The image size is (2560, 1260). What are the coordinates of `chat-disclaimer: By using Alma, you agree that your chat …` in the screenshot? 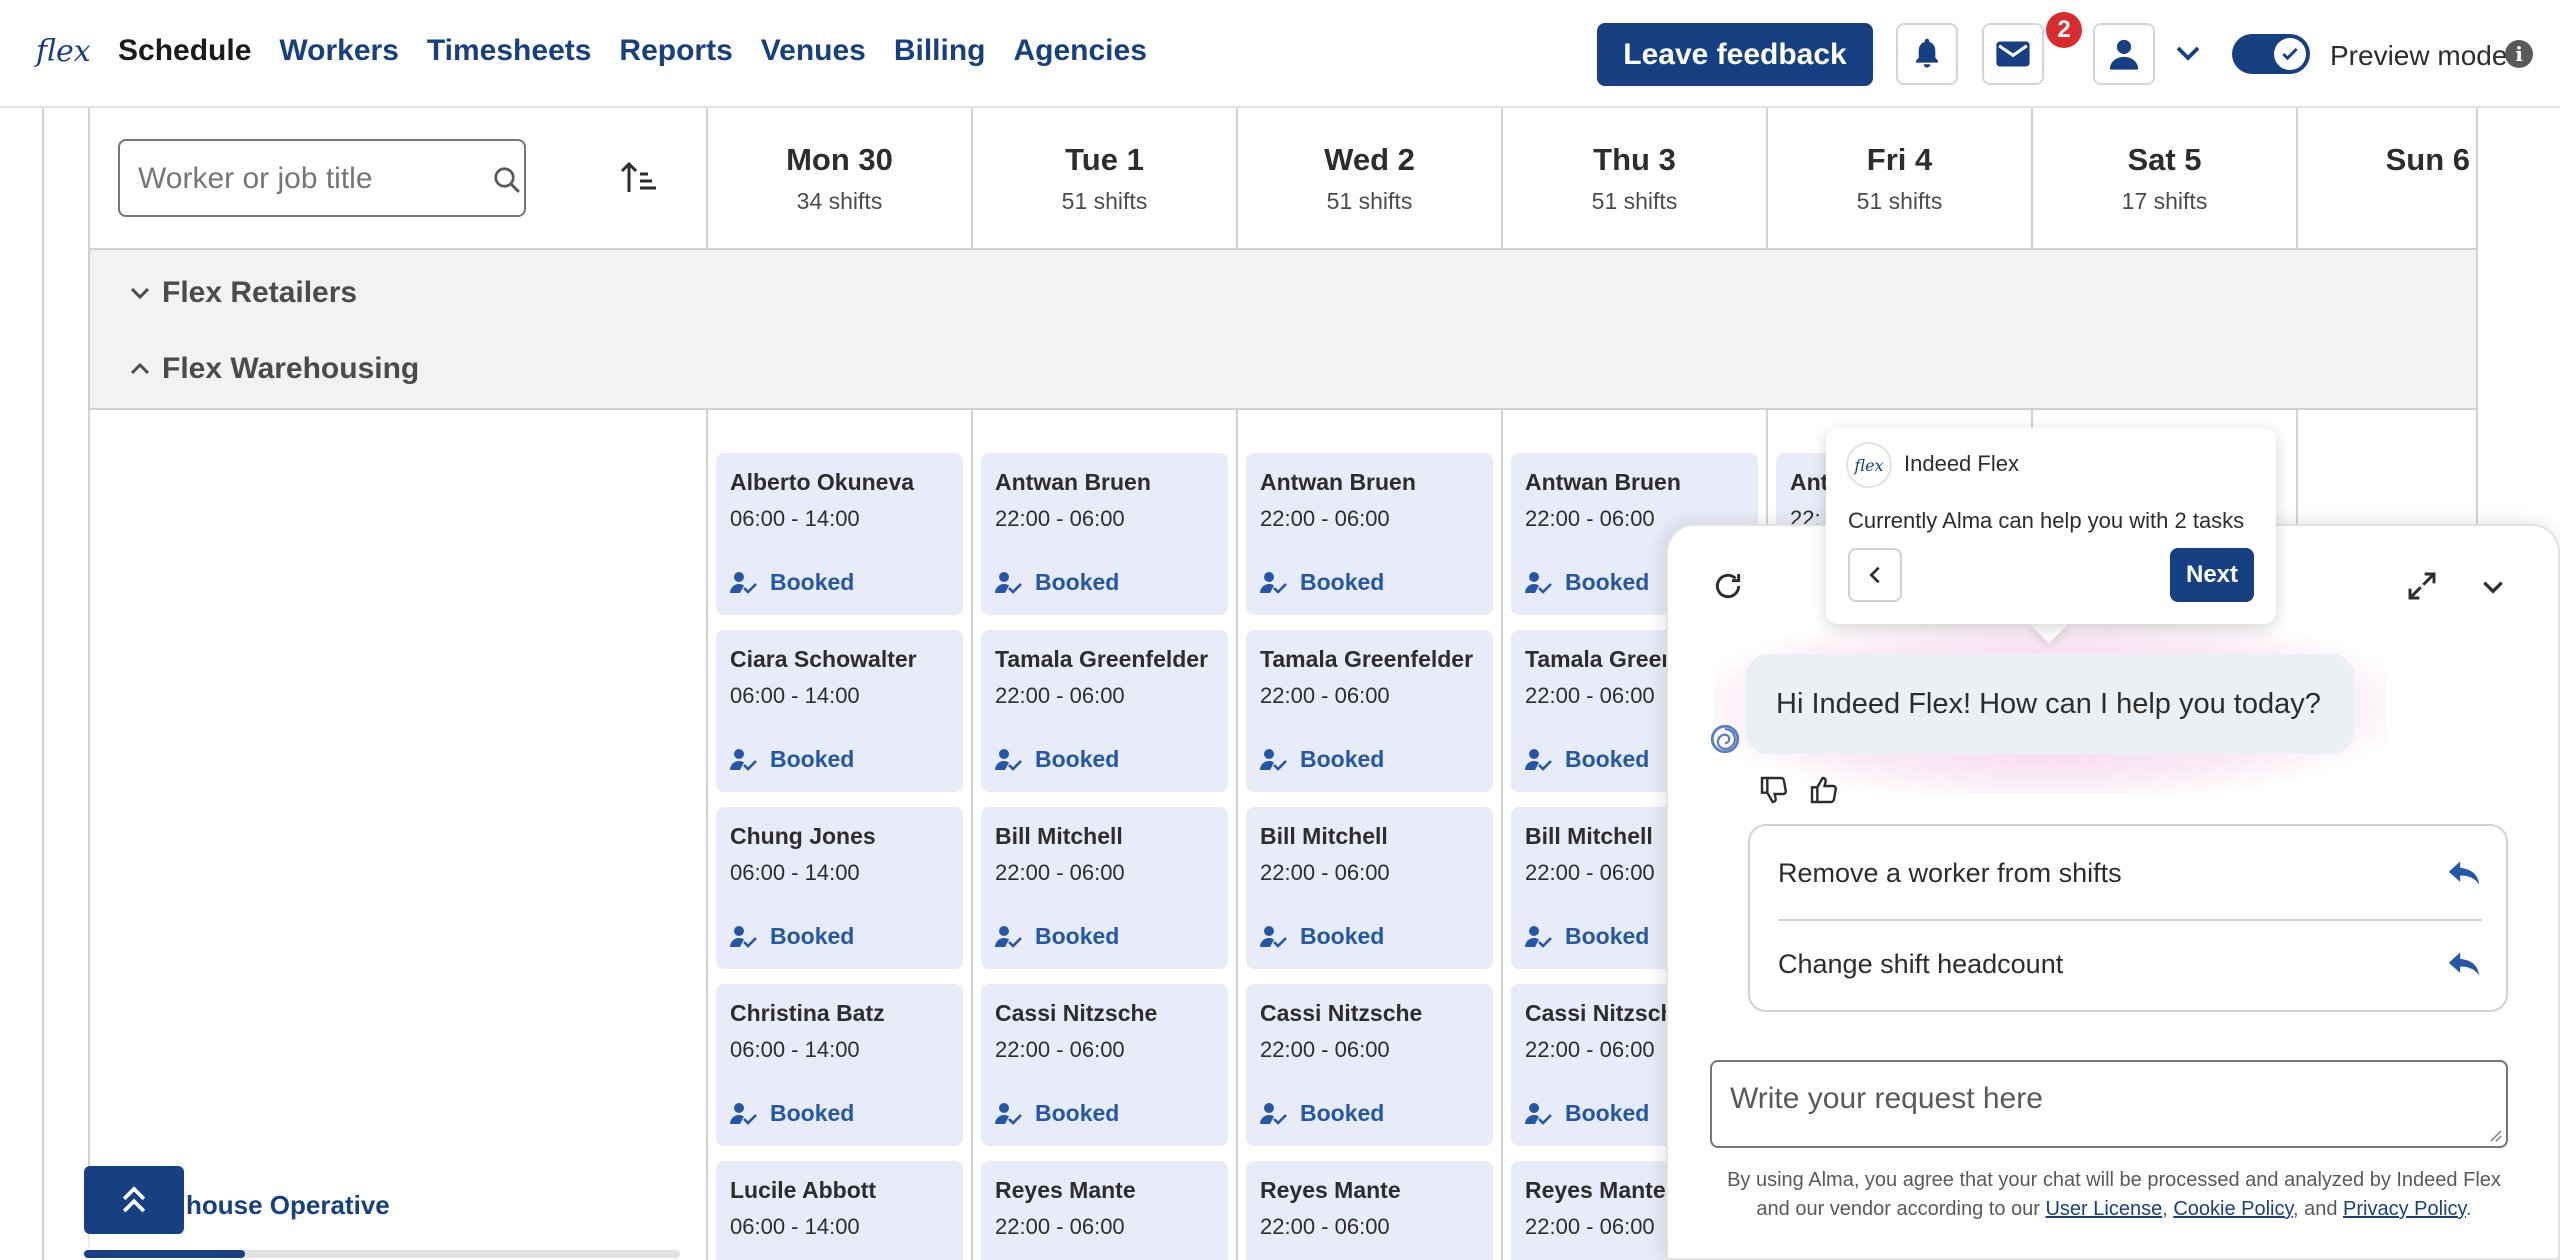 It's located at (2114, 1195).